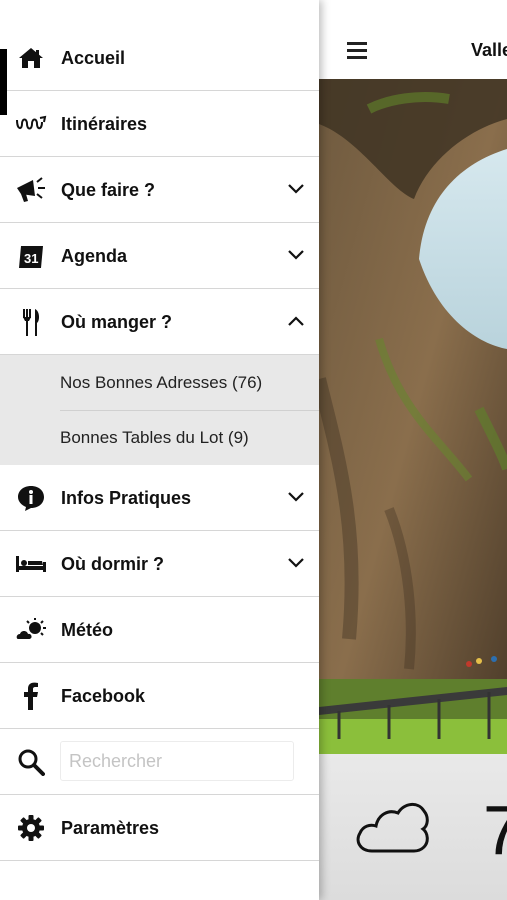 The image size is (507, 900). What do you see at coordinates (108, 190) in the screenshot?
I see `menu-label: Que faire ?` at bounding box center [108, 190].